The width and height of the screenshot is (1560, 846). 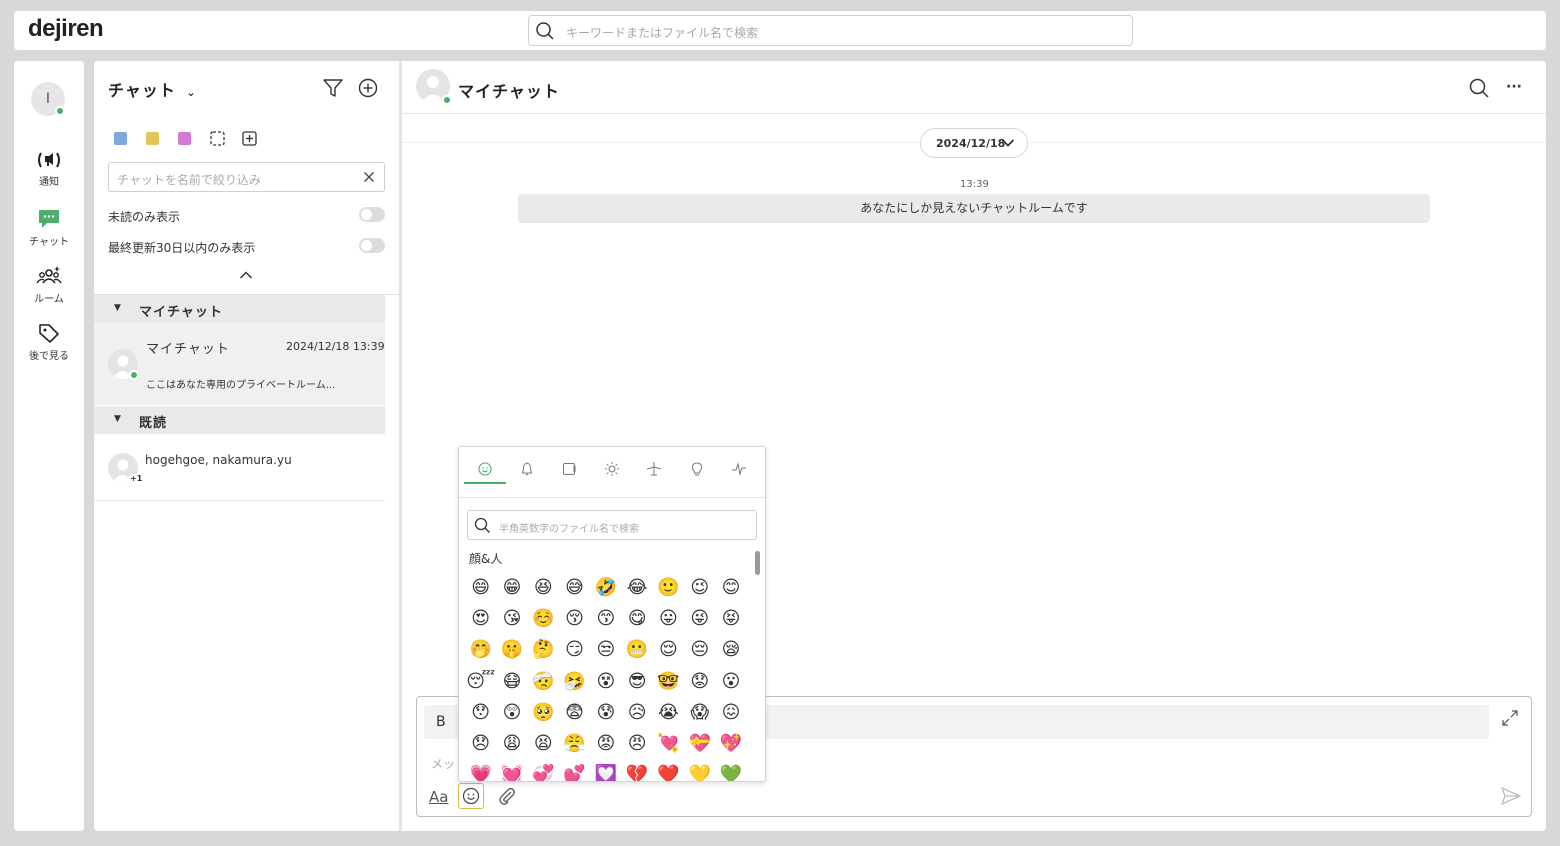 What do you see at coordinates (730, 649) in the screenshot?
I see `emoji-button: 😪` at bounding box center [730, 649].